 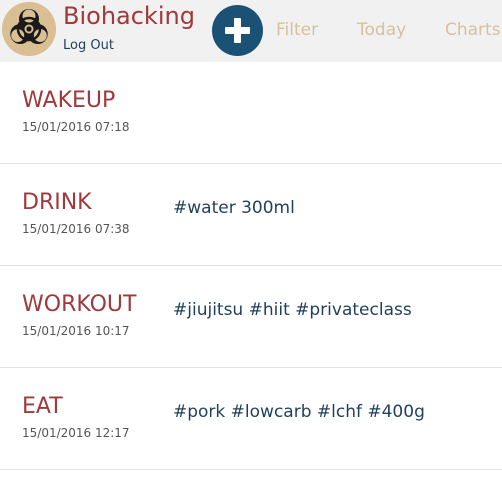 What do you see at coordinates (29, 29) in the screenshot?
I see `biohazard-icon` at bounding box center [29, 29].